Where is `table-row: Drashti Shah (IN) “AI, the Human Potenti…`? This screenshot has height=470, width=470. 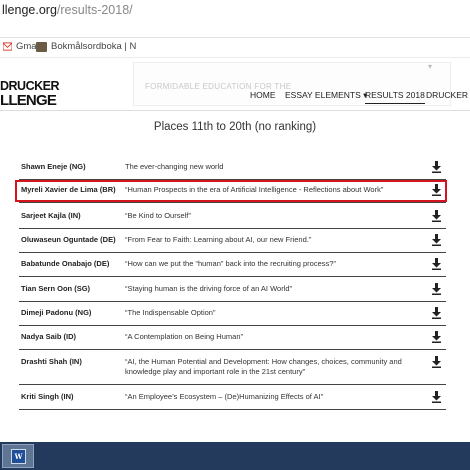
table-row: Drashti Shah (IN) “AI, the Human Potenti… is located at coordinates (232, 368).